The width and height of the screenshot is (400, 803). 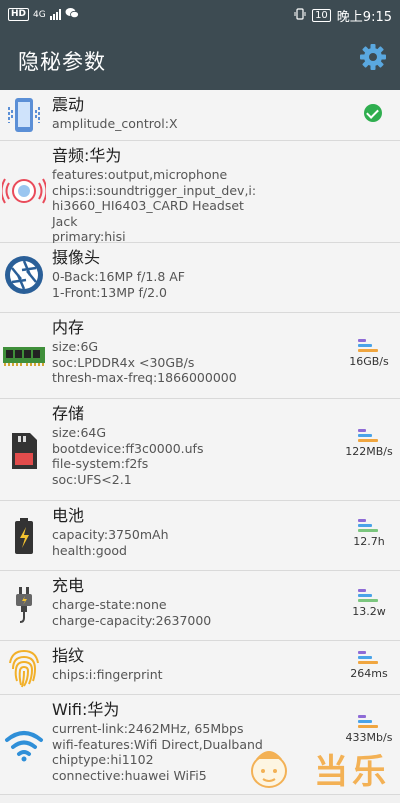 What do you see at coordinates (369, 443) in the screenshot?
I see `item-metric: 122MB/s` at bounding box center [369, 443].